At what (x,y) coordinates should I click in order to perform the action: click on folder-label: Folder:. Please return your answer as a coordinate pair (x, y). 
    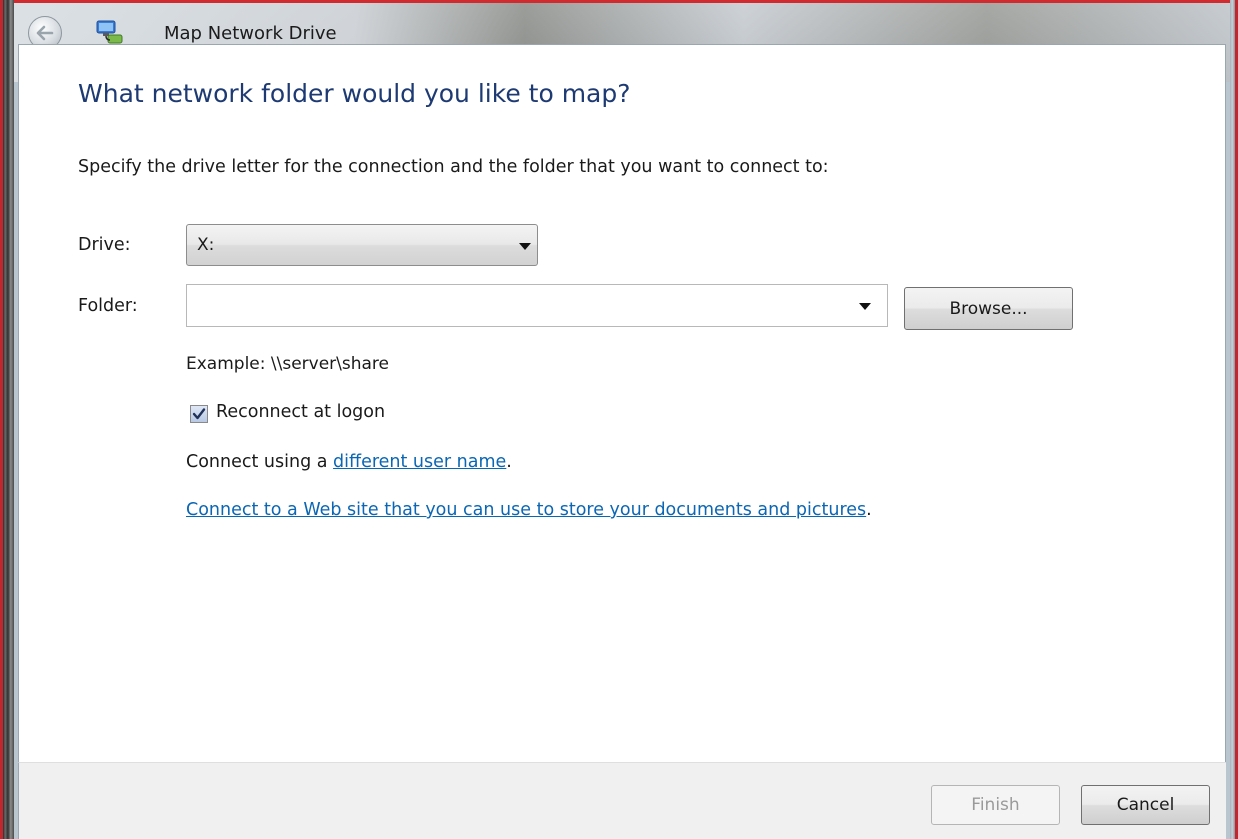
    Looking at the image, I should click on (108, 306).